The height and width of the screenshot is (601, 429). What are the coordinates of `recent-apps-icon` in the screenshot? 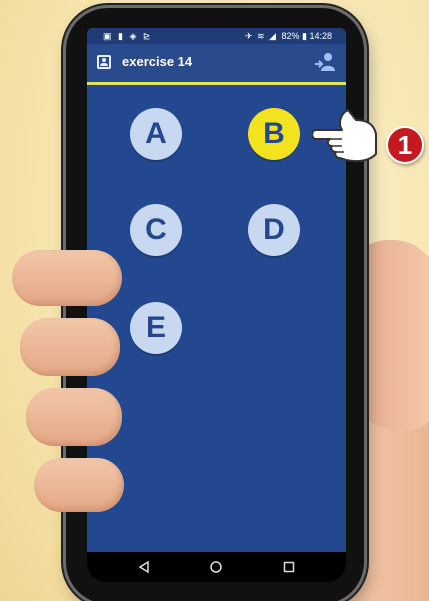 It's located at (289, 567).